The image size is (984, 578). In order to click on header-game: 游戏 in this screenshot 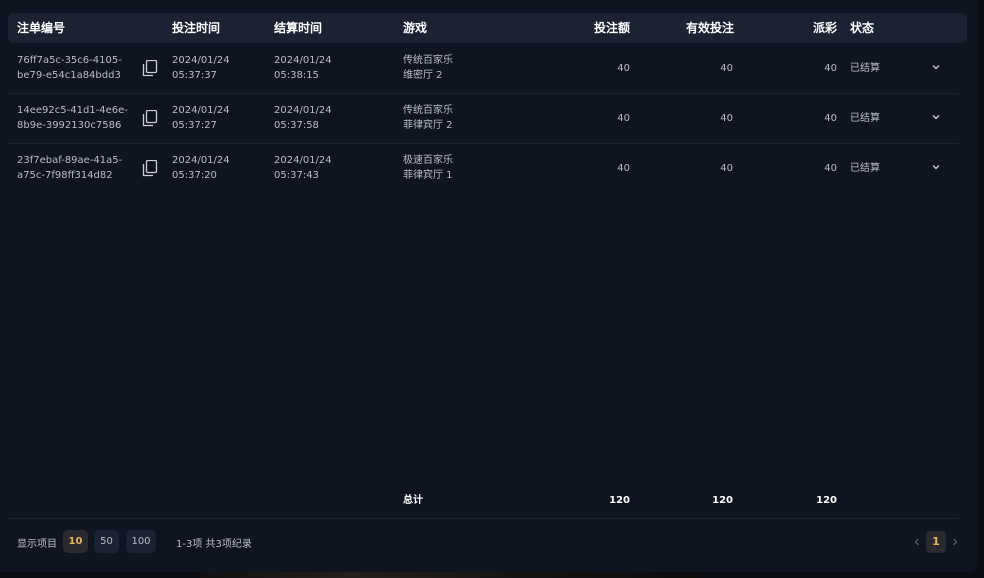, I will do `click(415, 28)`.